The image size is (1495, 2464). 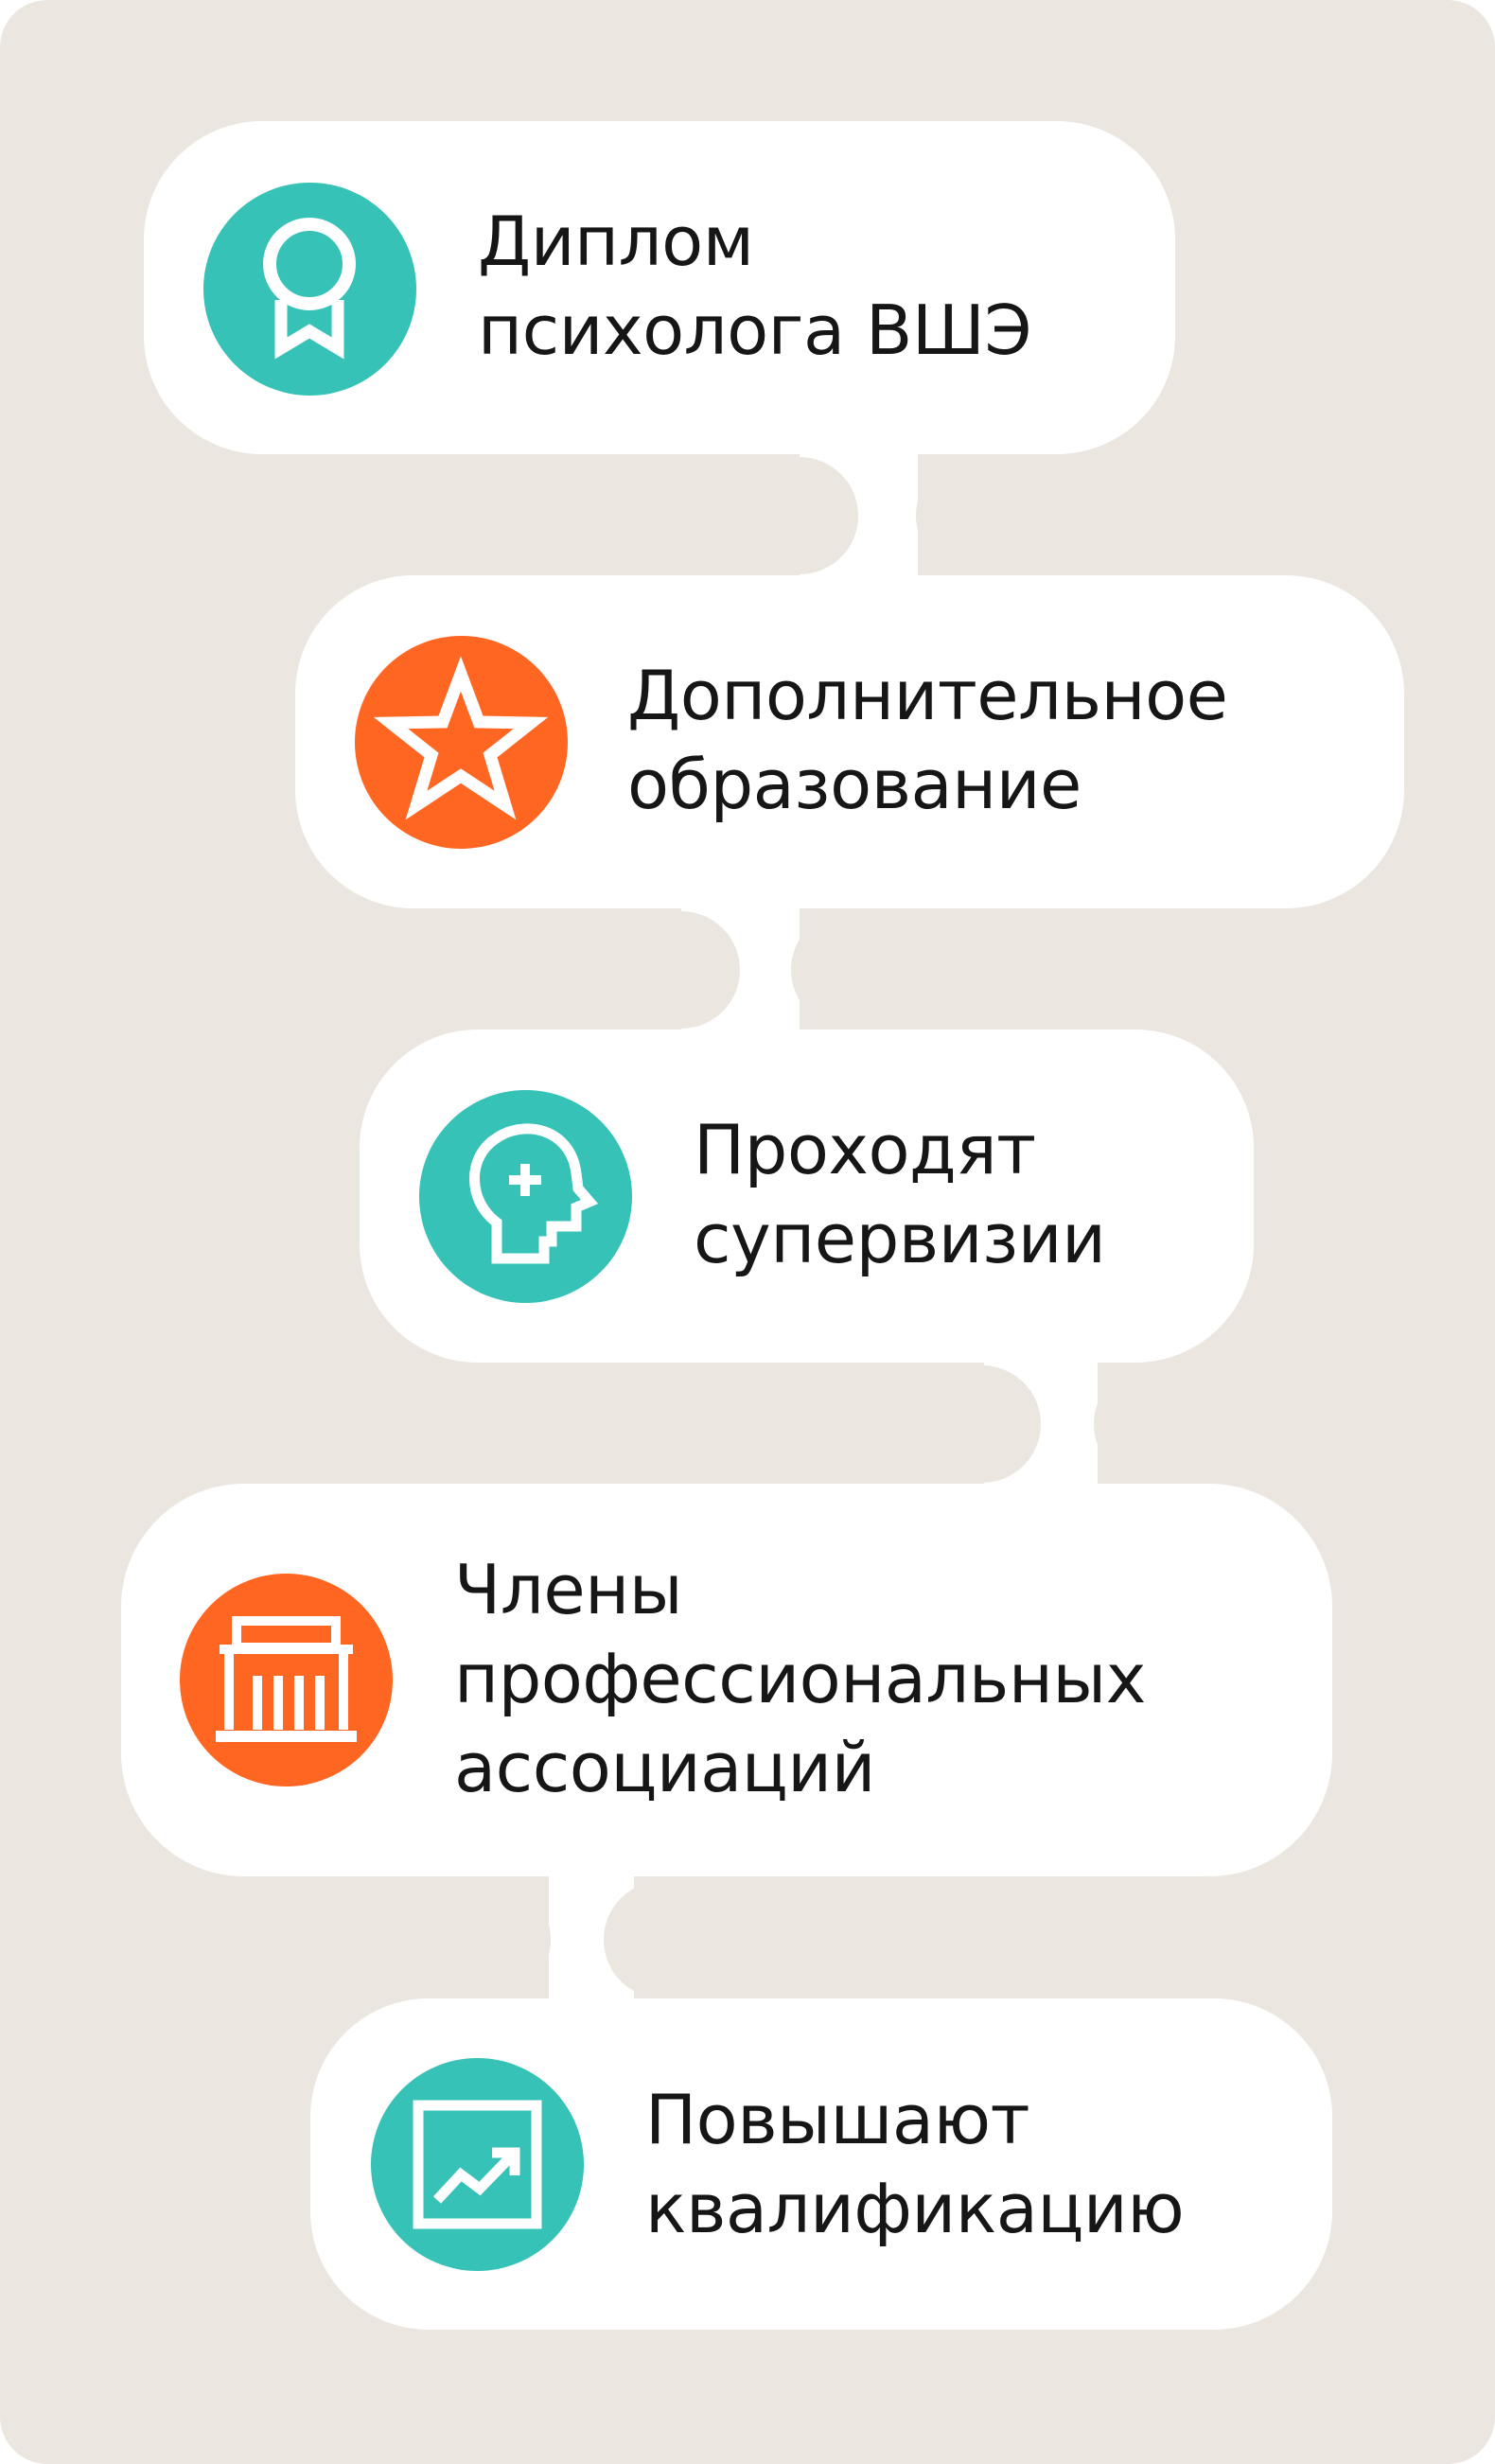 What do you see at coordinates (927, 740) in the screenshot?
I see `step-label-2: Дополнительное образование` at bounding box center [927, 740].